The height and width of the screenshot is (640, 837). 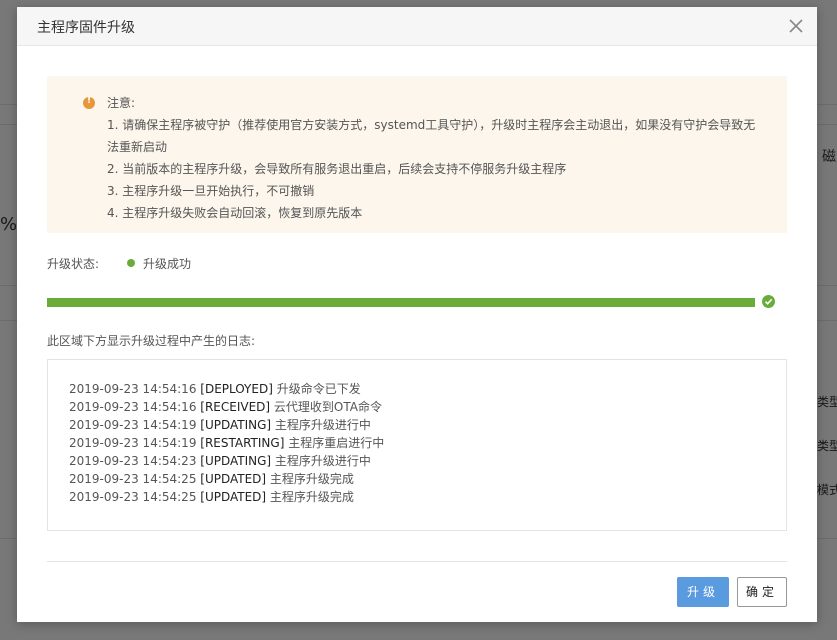 I want to click on log-message: 升级命令已下发, so click(x=316, y=389).